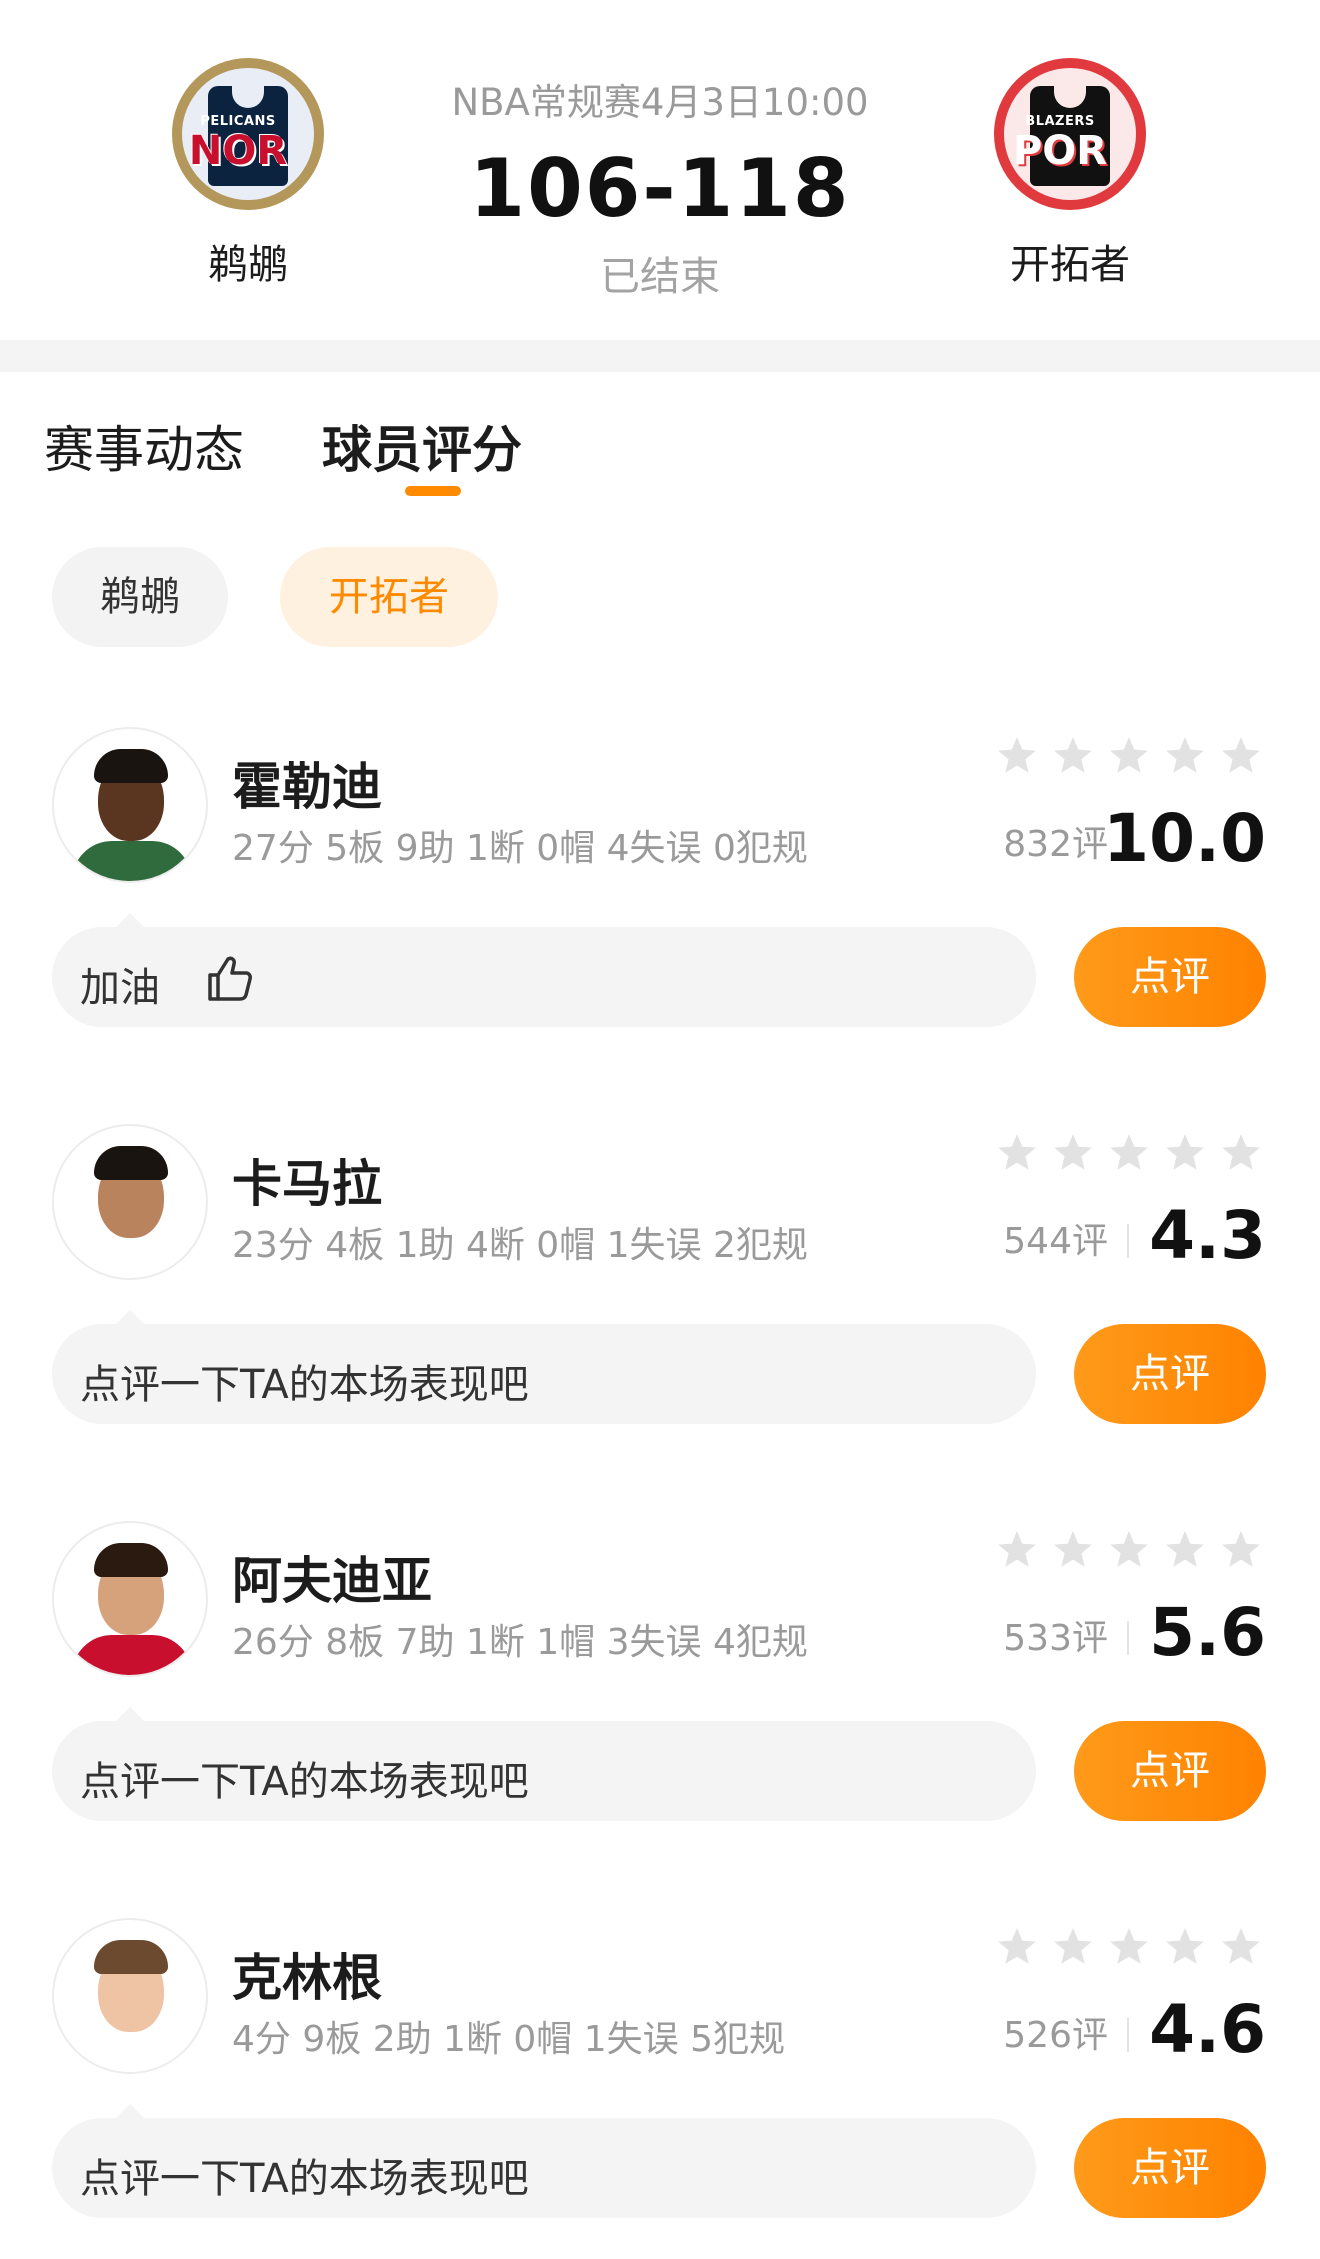 The height and width of the screenshot is (2259, 1320). I want to click on match-info: NBA常规赛4月3日10:00 106-118 已结束, so click(660, 187).